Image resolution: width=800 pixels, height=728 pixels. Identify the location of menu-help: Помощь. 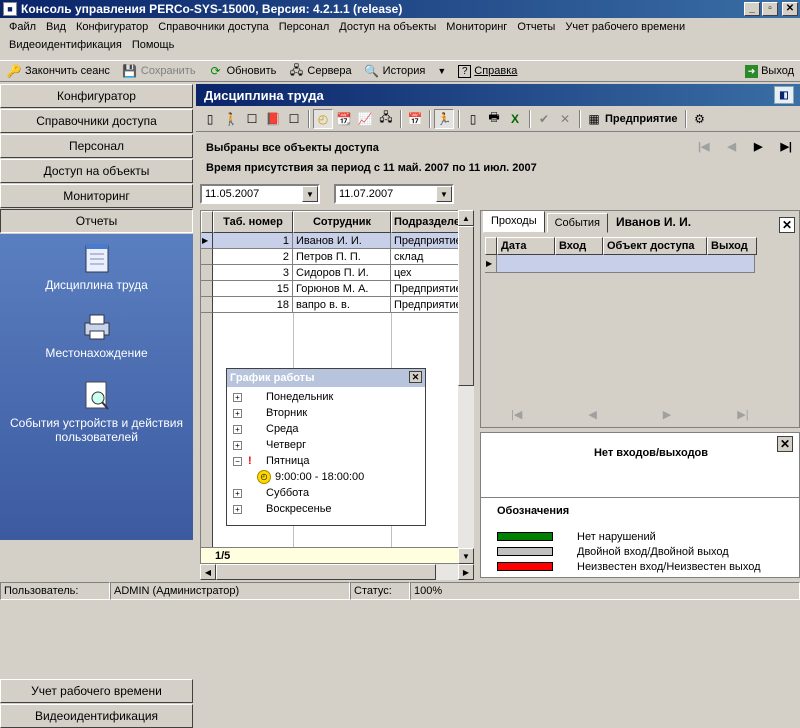
(153, 45).